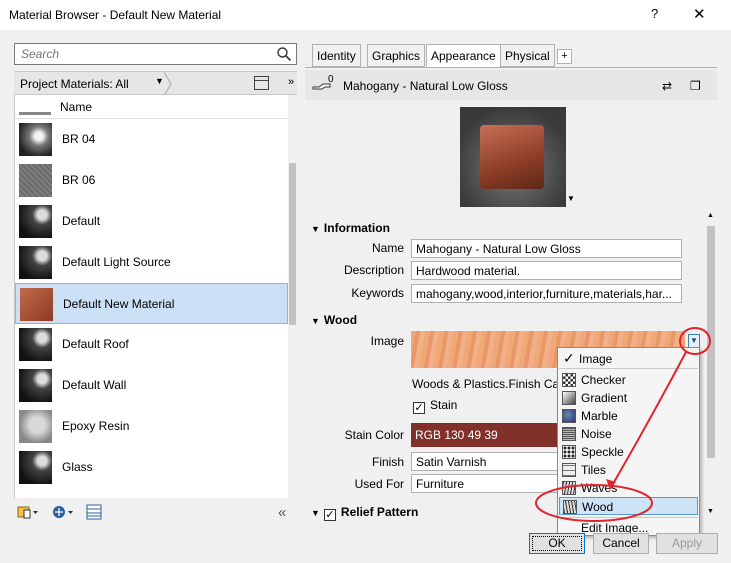 The height and width of the screenshot is (563, 731). Describe the element at coordinates (628, 359) in the screenshot. I see `menu-item-image: ✓ Image` at that location.